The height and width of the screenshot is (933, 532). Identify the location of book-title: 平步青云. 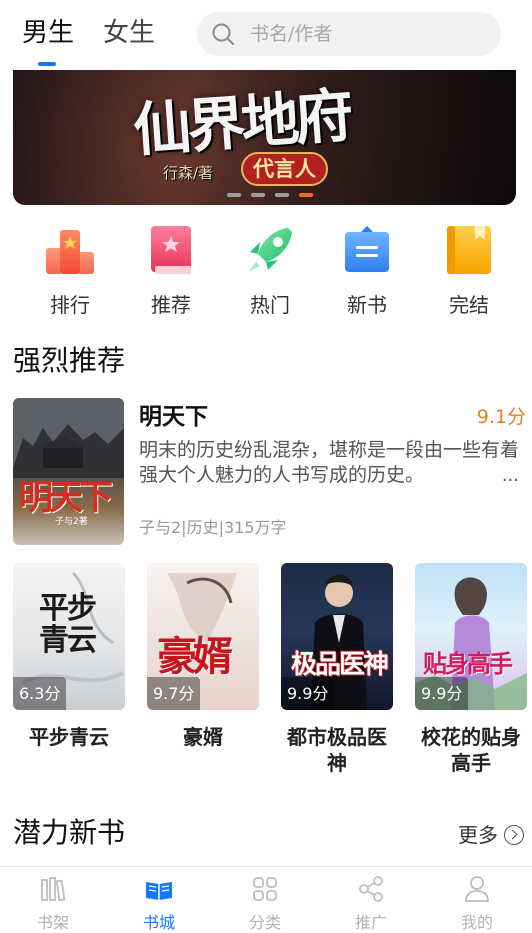
(69, 737).